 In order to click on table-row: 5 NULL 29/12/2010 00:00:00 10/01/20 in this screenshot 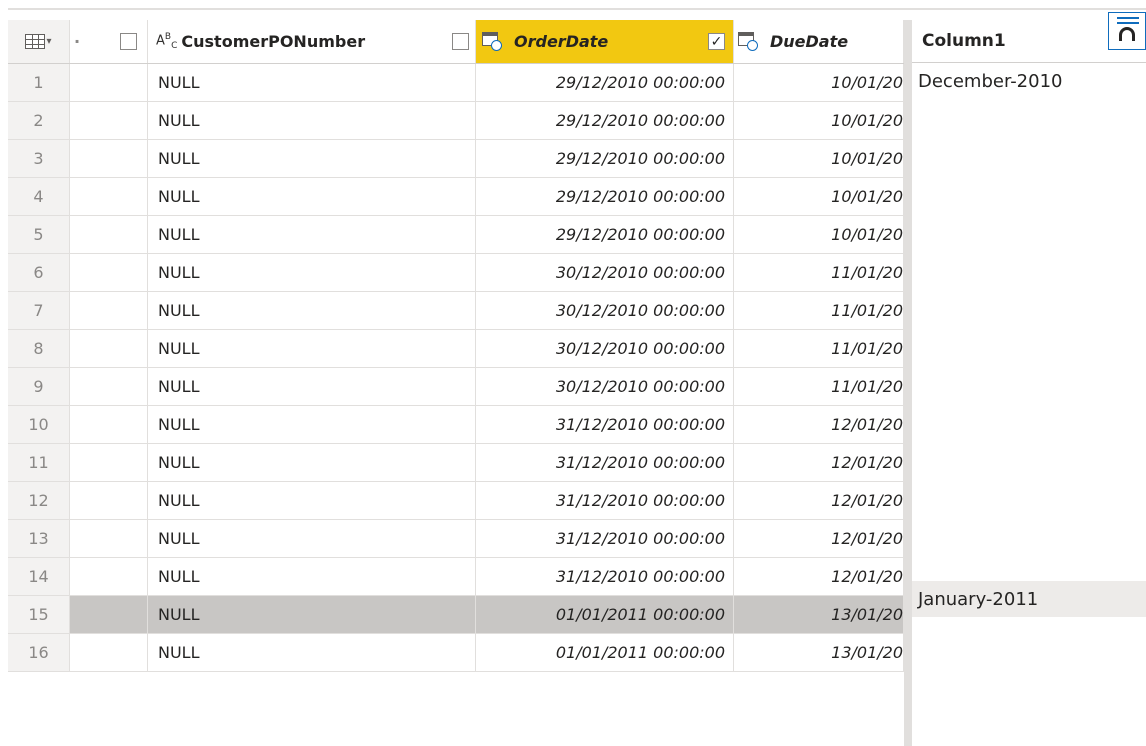, I will do `click(456, 235)`.